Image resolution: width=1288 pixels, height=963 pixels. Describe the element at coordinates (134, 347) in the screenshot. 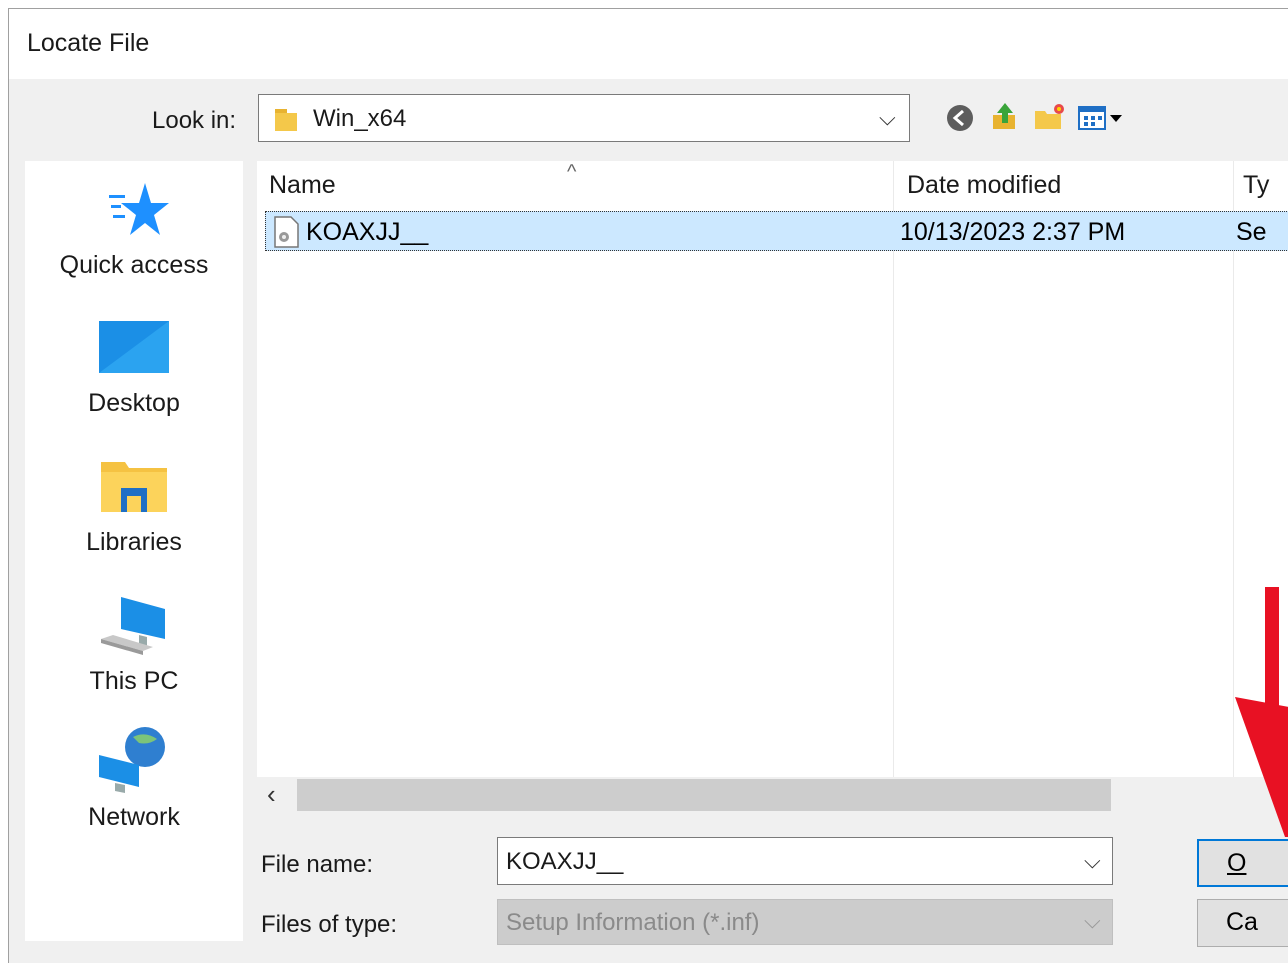

I see `desktop-icon` at that location.